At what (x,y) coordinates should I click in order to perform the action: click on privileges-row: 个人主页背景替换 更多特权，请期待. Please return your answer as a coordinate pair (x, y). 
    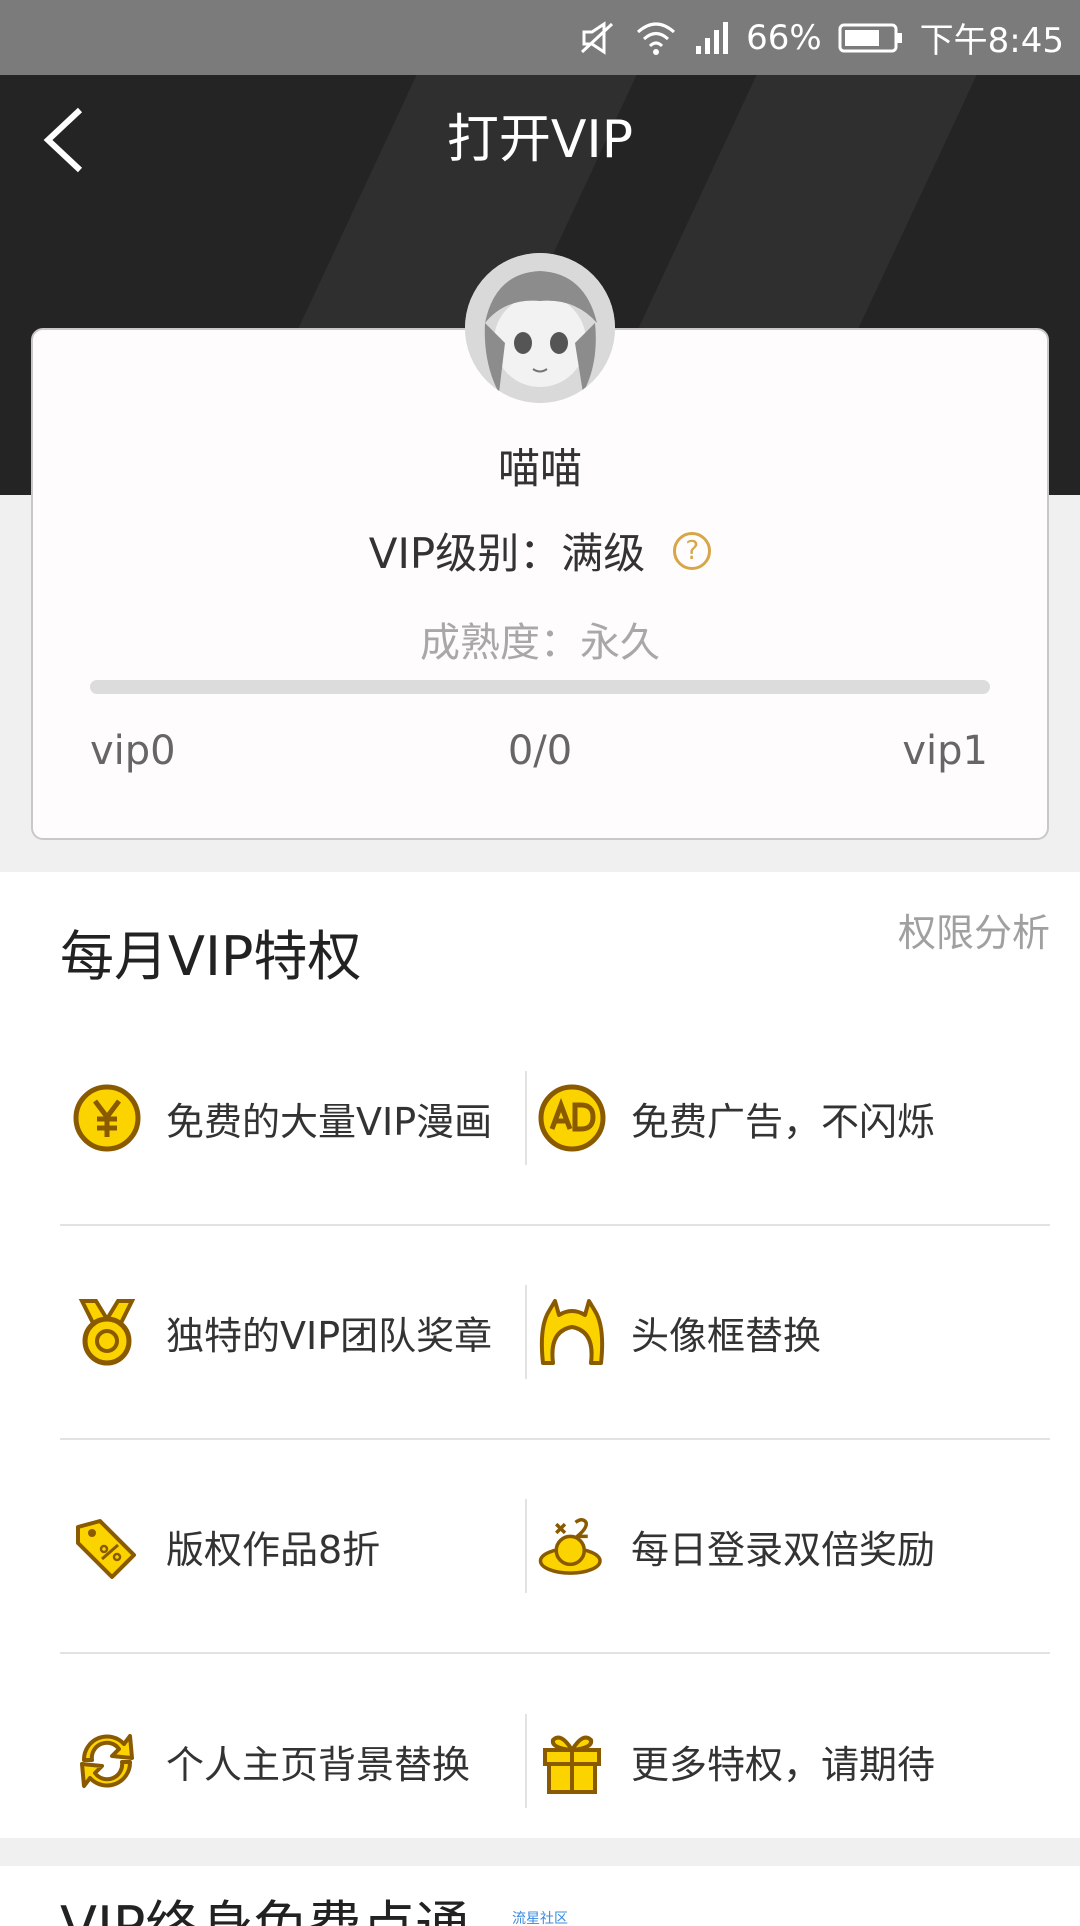
    Looking at the image, I should click on (555, 1761).